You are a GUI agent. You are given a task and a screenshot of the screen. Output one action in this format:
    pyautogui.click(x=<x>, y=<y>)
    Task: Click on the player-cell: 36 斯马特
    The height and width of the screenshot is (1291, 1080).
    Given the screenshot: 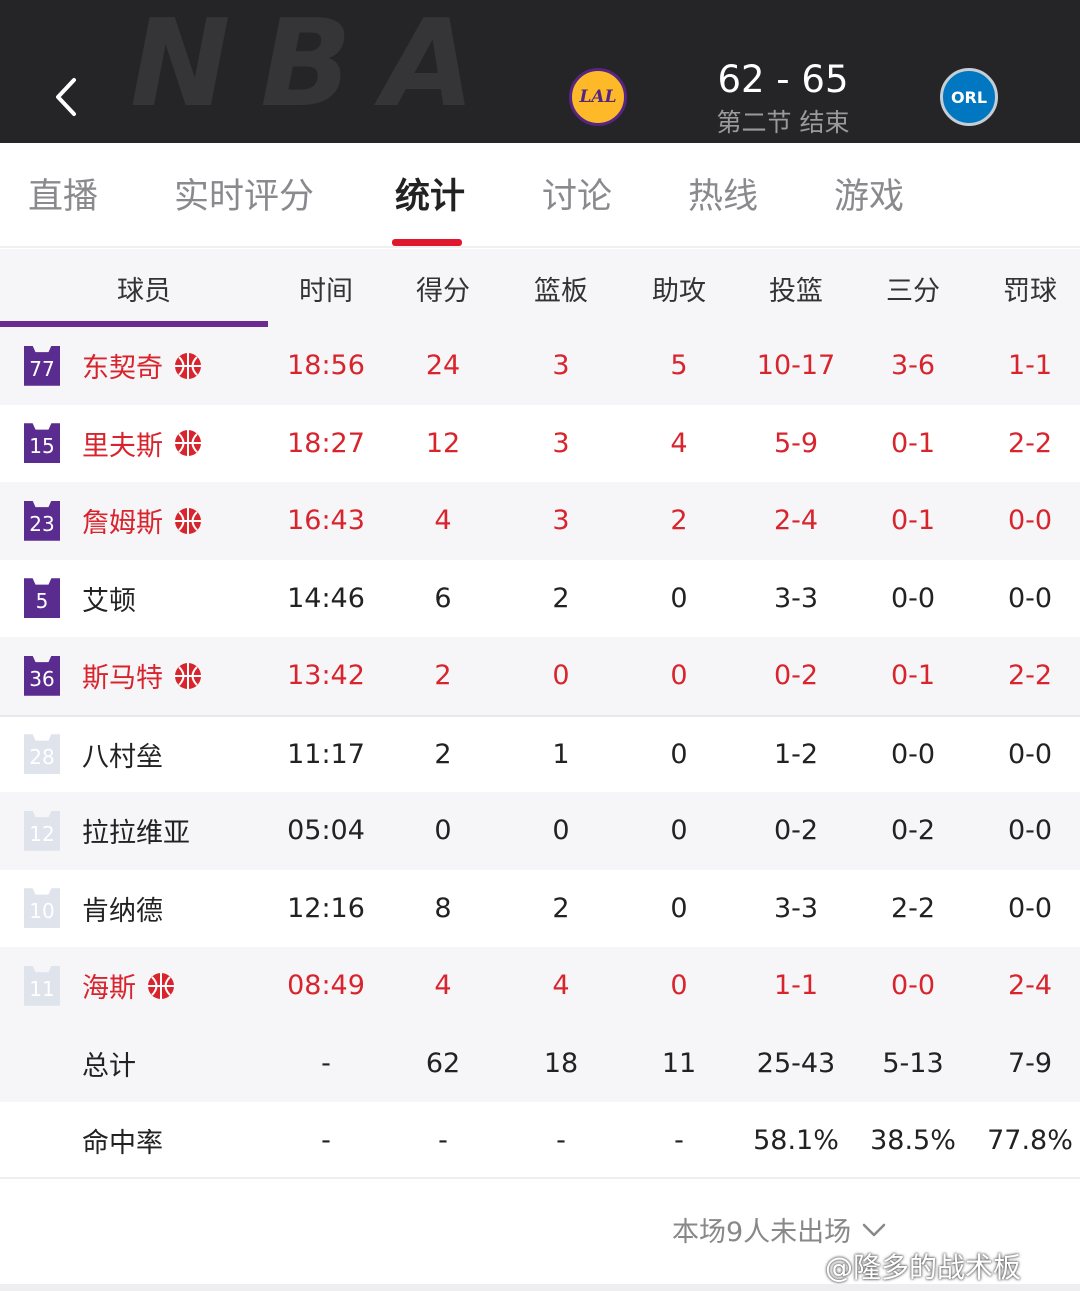 What is the action you would take?
    pyautogui.click(x=113, y=676)
    